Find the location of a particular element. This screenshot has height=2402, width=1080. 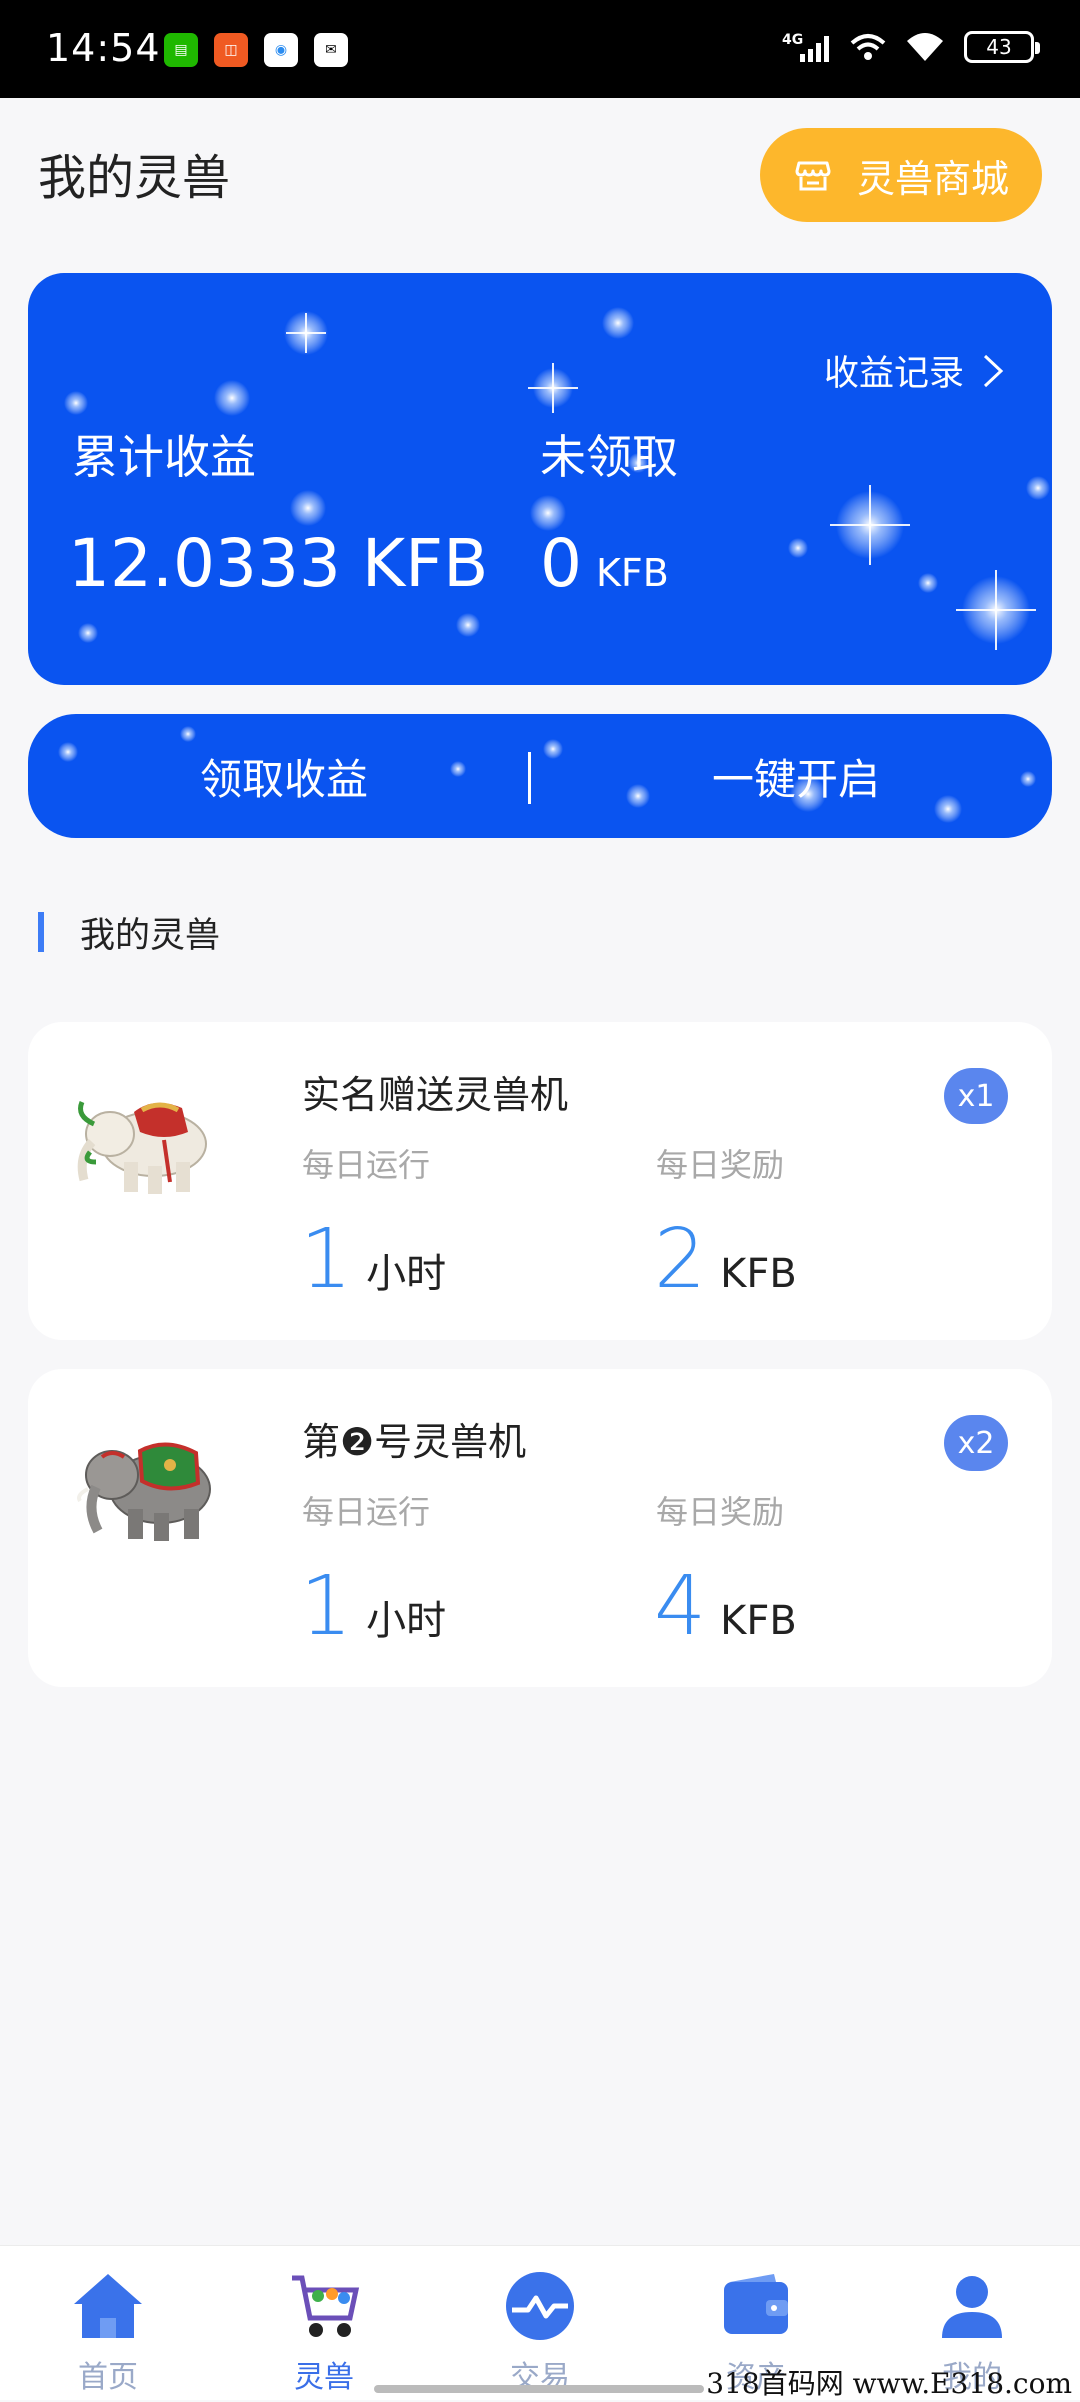

total-earnings-label: 累计收益 is located at coordinates (164, 457).